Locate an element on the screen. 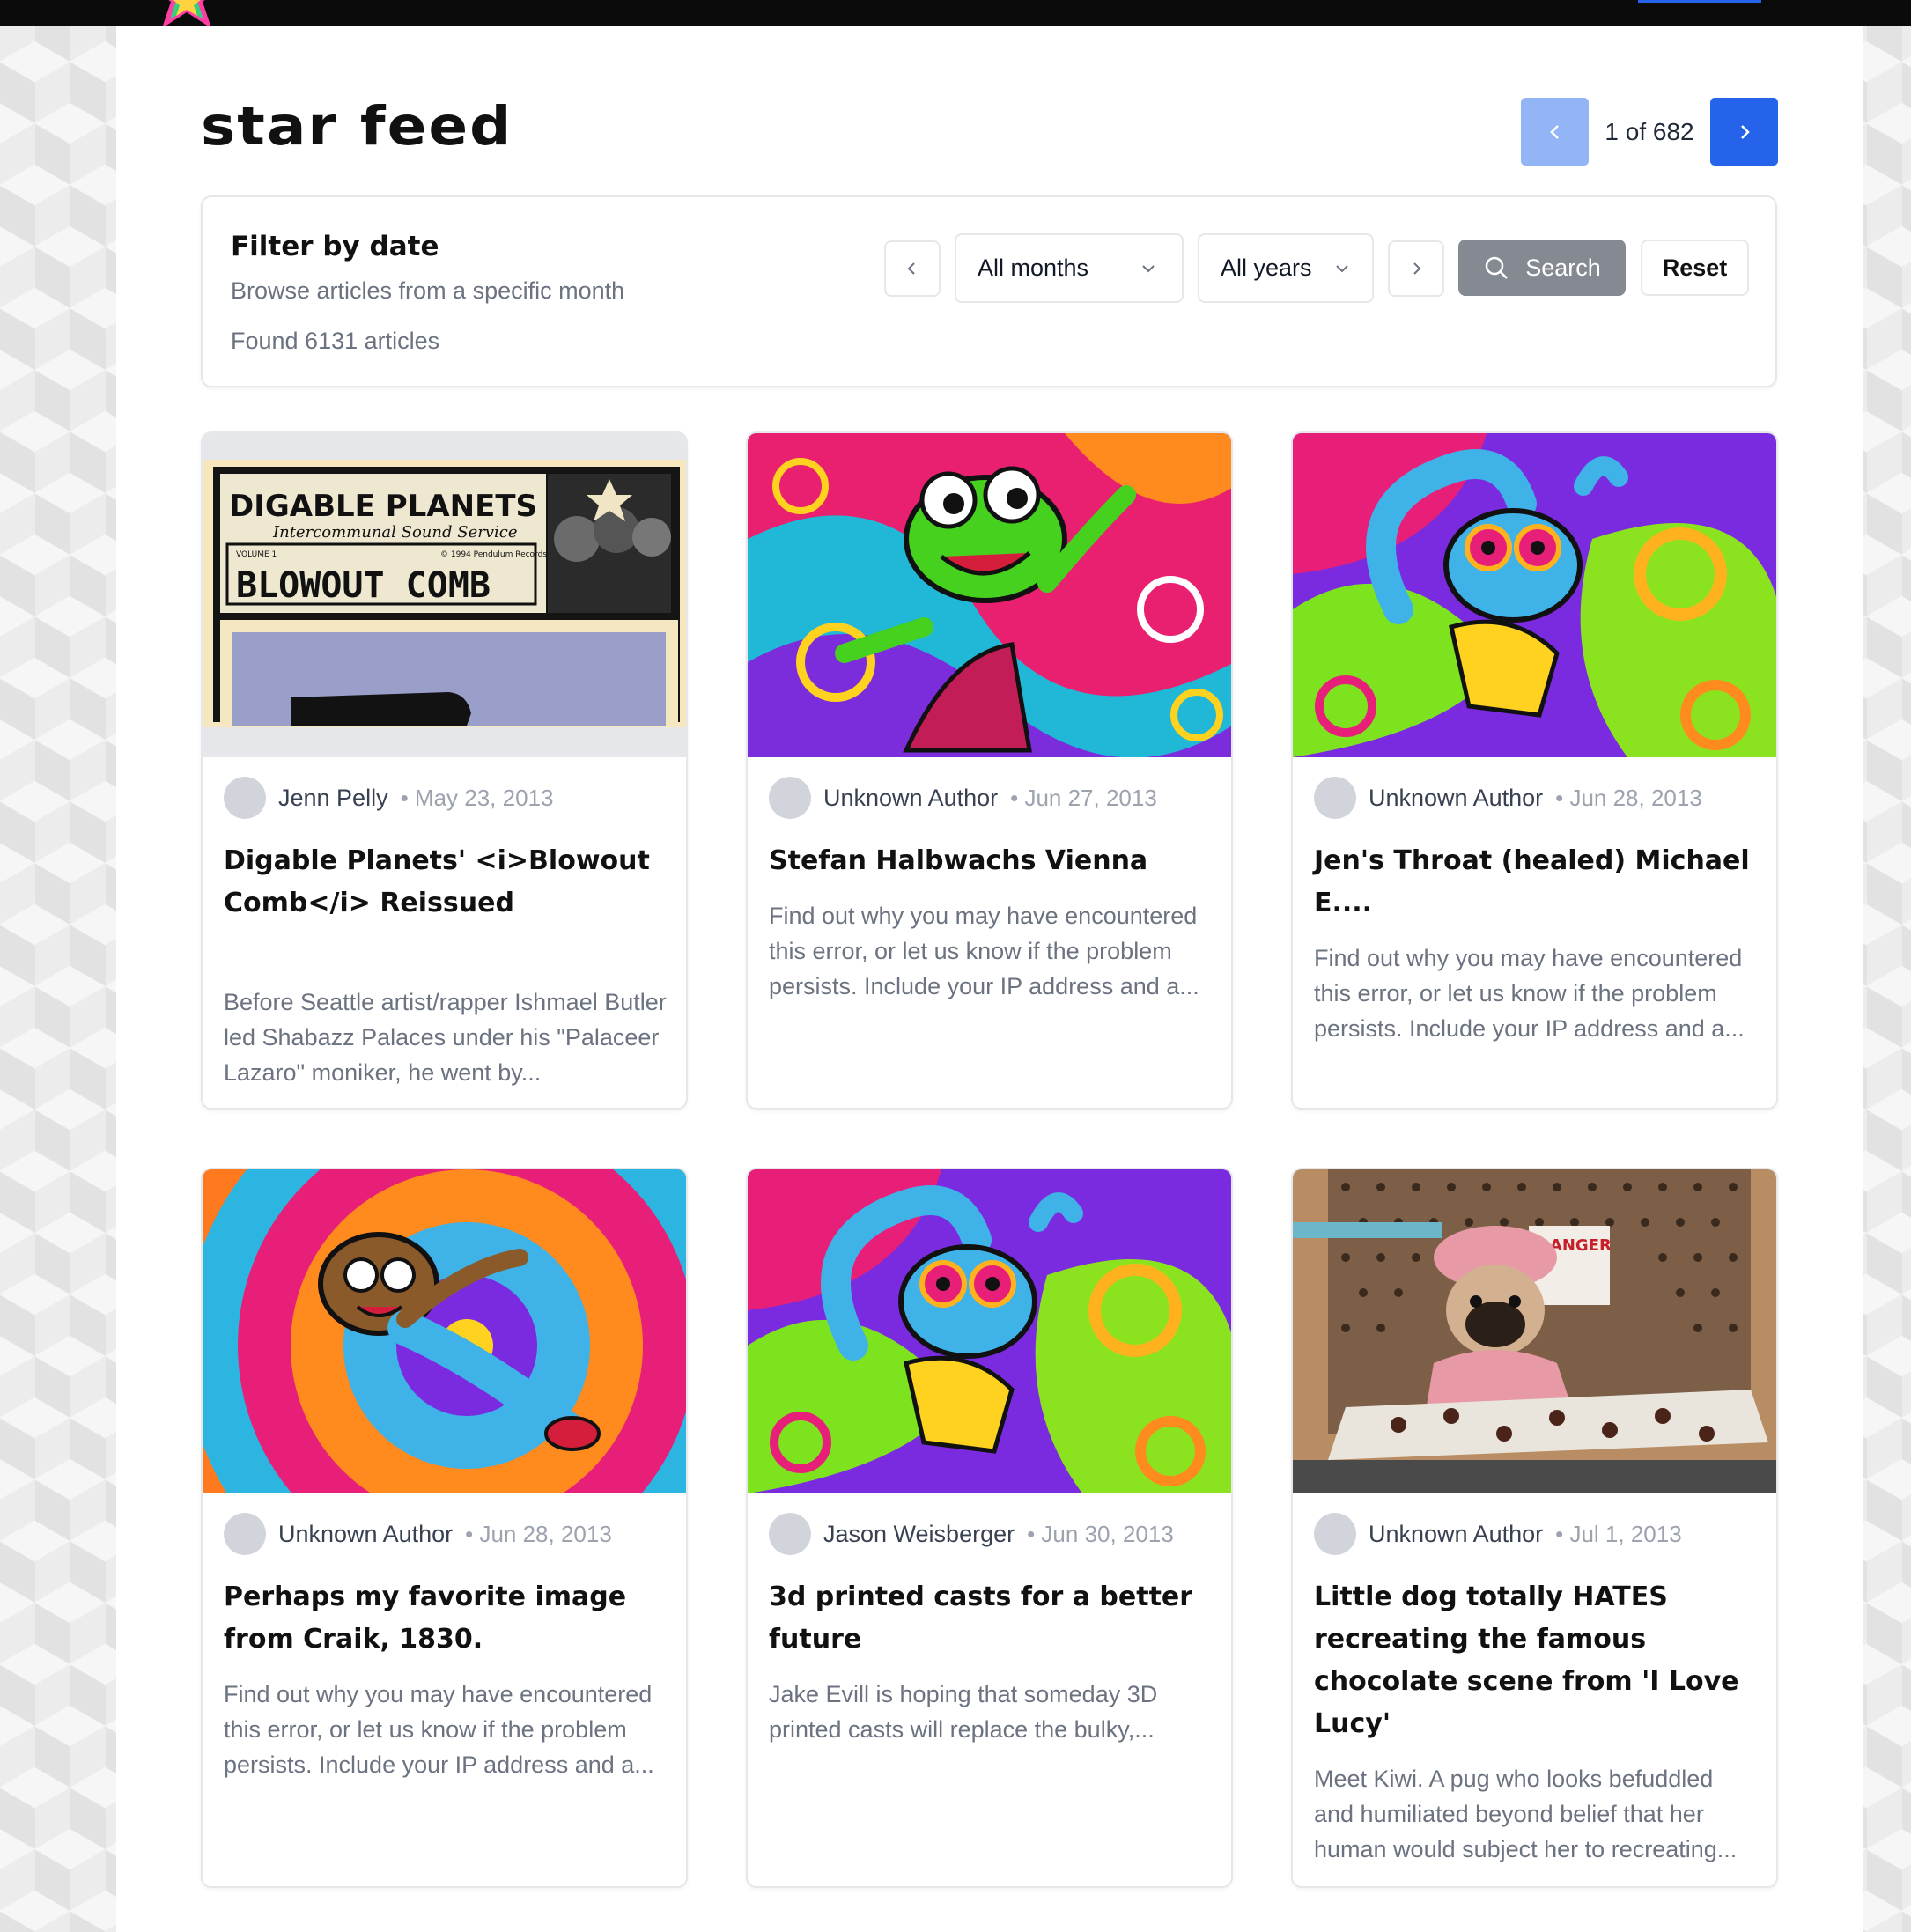 The image size is (1911, 1932). pug-photo-image: DANGER is located at coordinates (1534, 1331).